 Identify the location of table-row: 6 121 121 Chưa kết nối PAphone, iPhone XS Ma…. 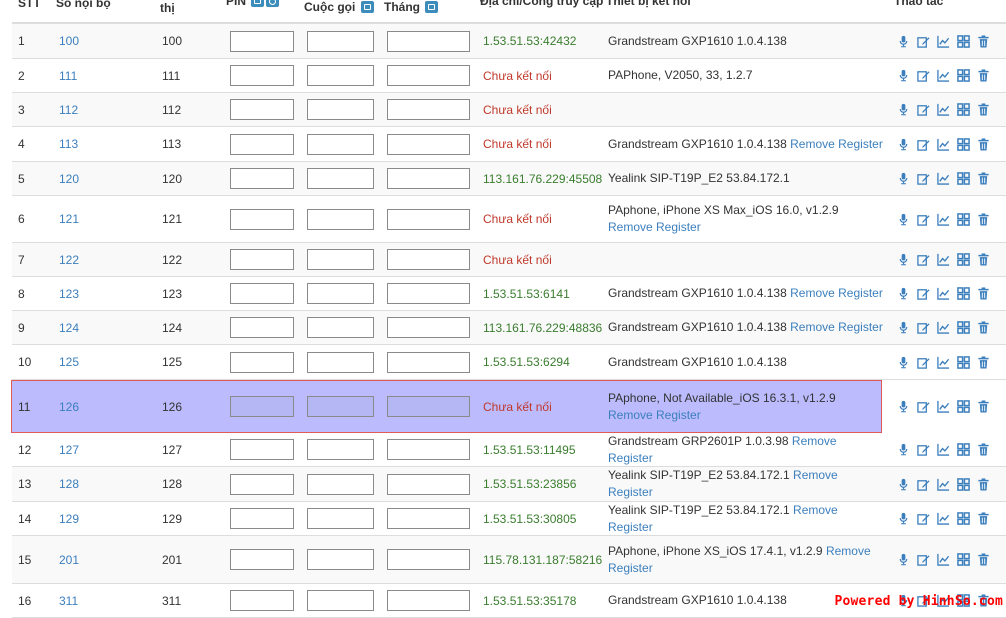
(509, 219).